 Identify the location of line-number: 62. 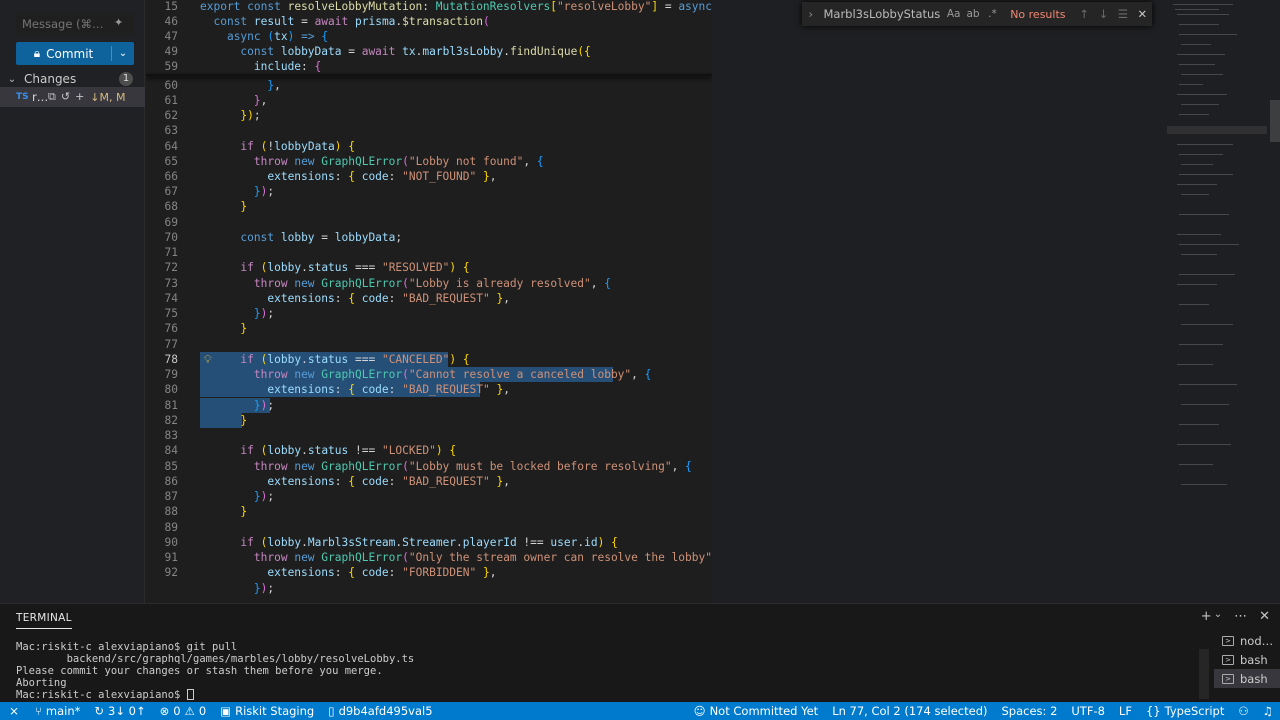
(171, 115).